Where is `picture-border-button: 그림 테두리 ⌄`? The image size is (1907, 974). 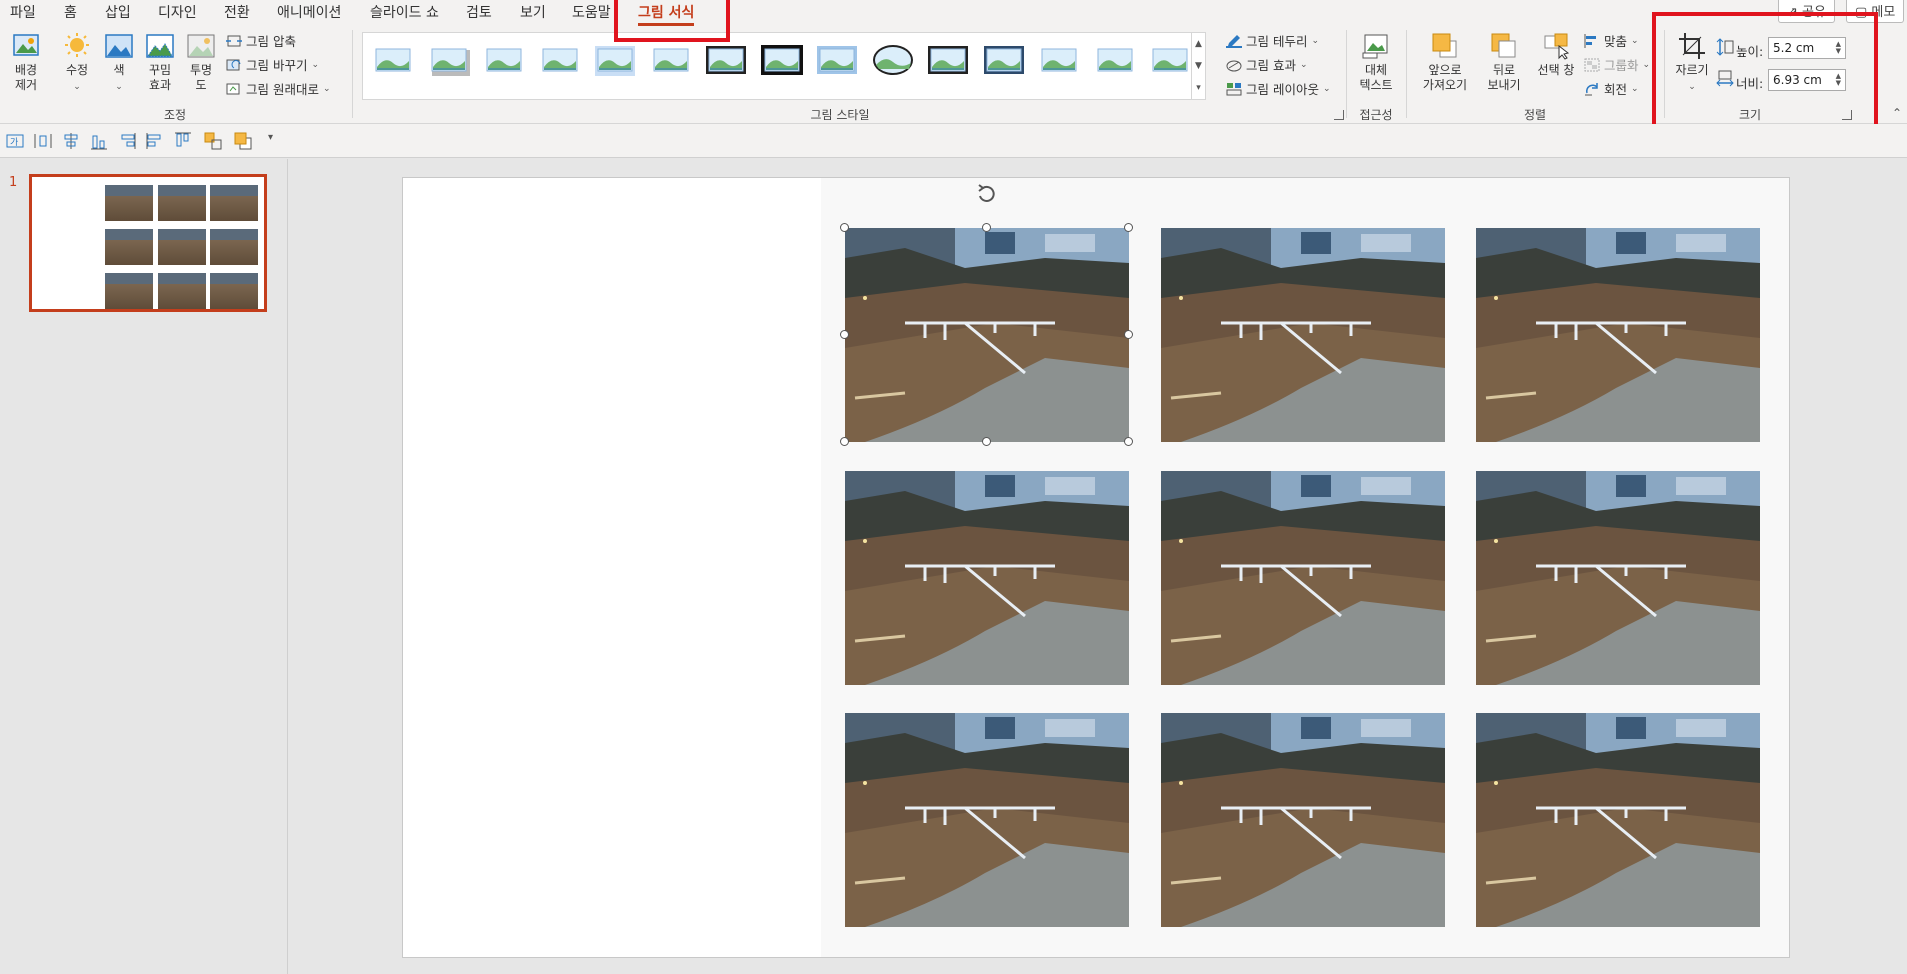
picture-border-button: 그림 테두리 ⌄ is located at coordinates (1272, 40).